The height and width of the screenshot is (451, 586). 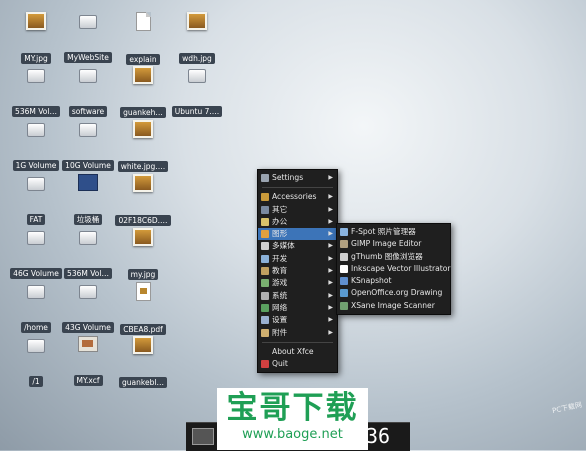 I want to click on desktop-icon: CBEA8.pdf, so click(x=143, y=310).